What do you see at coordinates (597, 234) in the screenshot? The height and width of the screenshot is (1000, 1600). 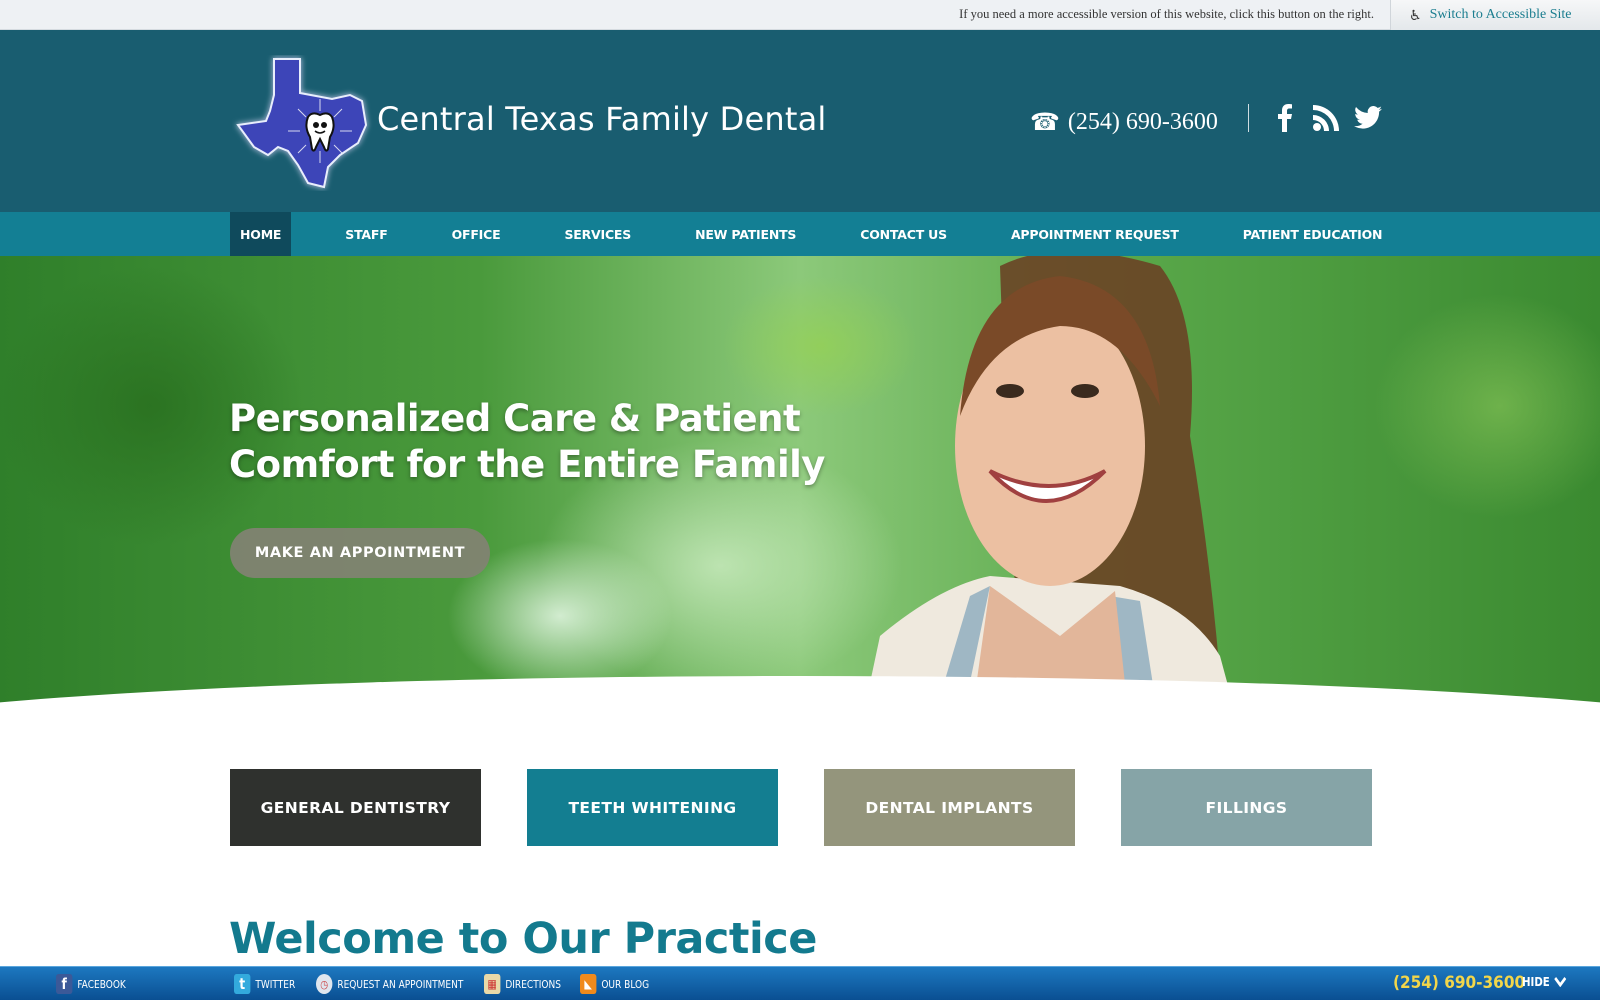 I see `nav-services: SERVICES` at bounding box center [597, 234].